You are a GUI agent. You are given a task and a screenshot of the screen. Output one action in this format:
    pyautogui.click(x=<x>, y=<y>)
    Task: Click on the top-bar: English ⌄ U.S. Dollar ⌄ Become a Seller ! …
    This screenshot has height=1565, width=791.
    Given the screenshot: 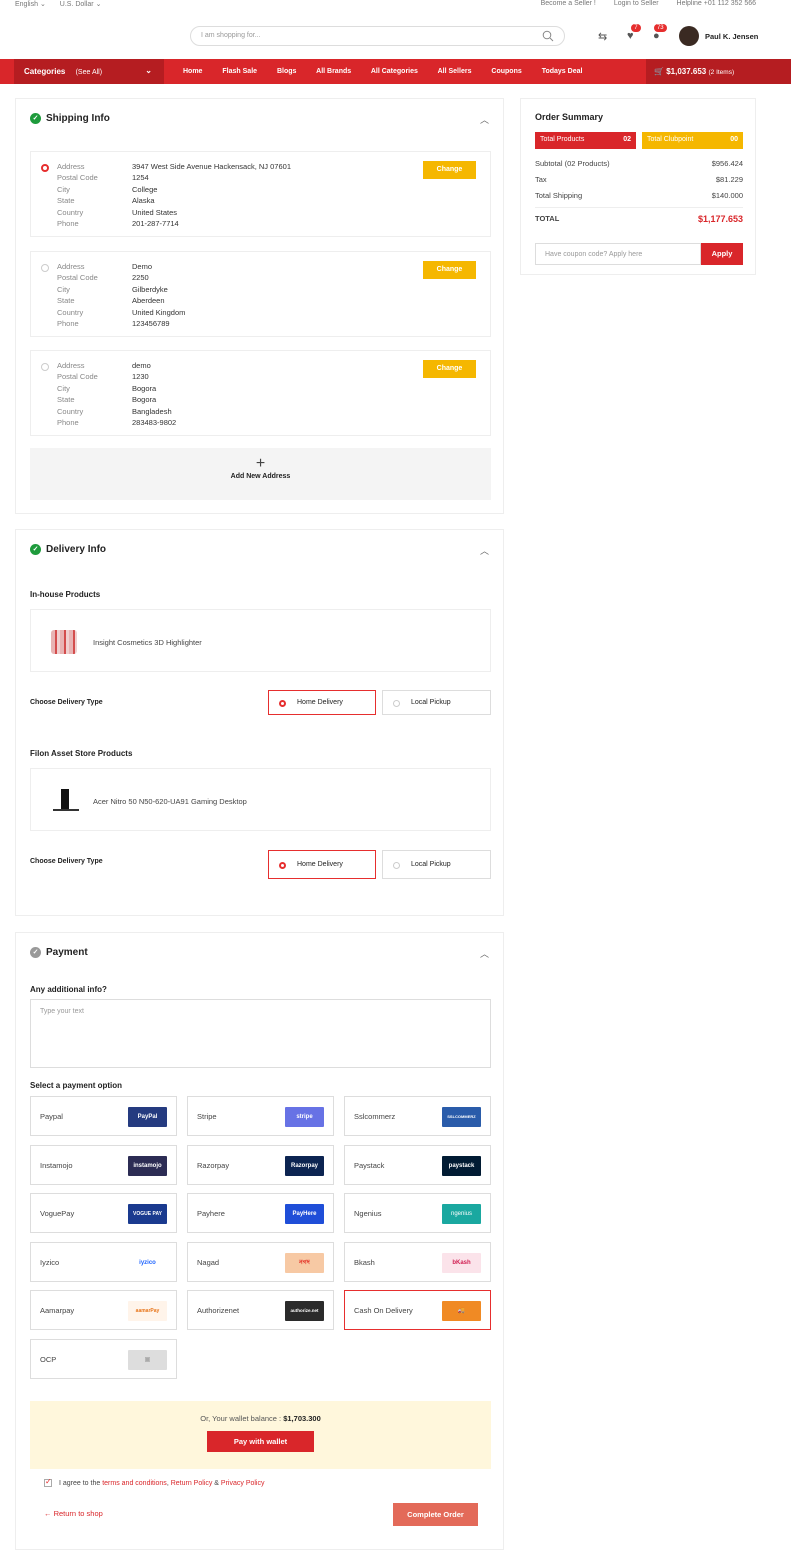 What is the action you would take?
    pyautogui.click(x=385, y=4)
    